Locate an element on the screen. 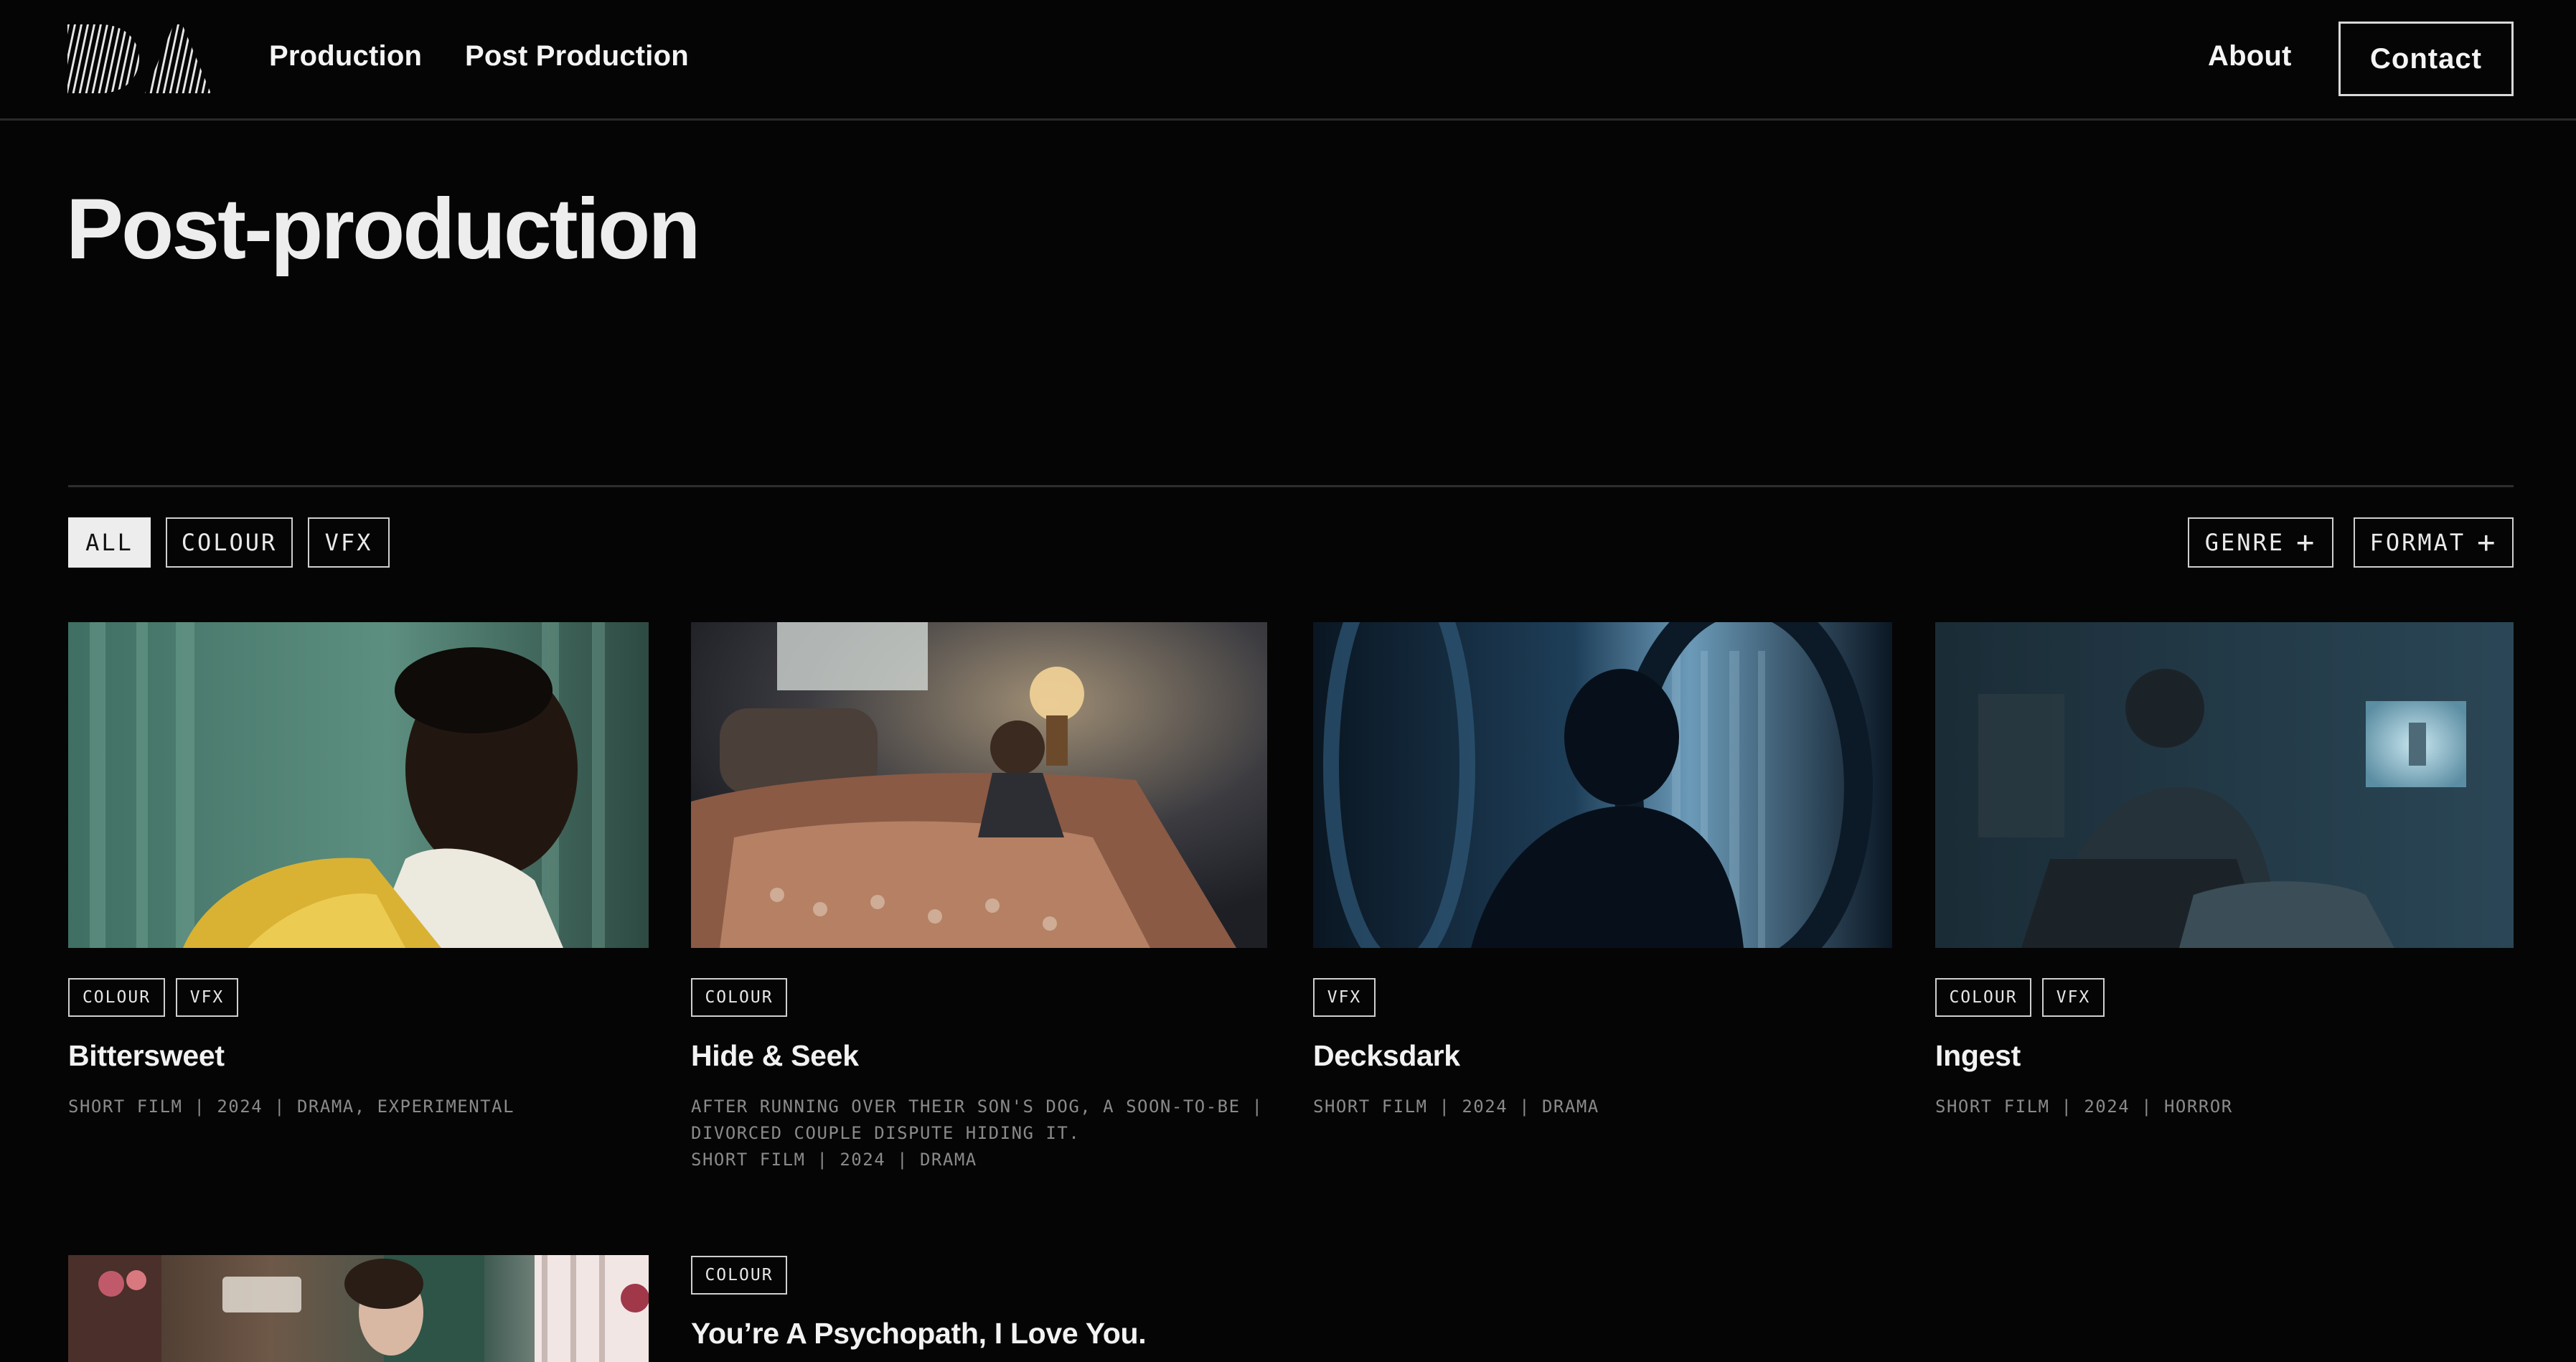  filter-vfx: VFX is located at coordinates (349, 542).